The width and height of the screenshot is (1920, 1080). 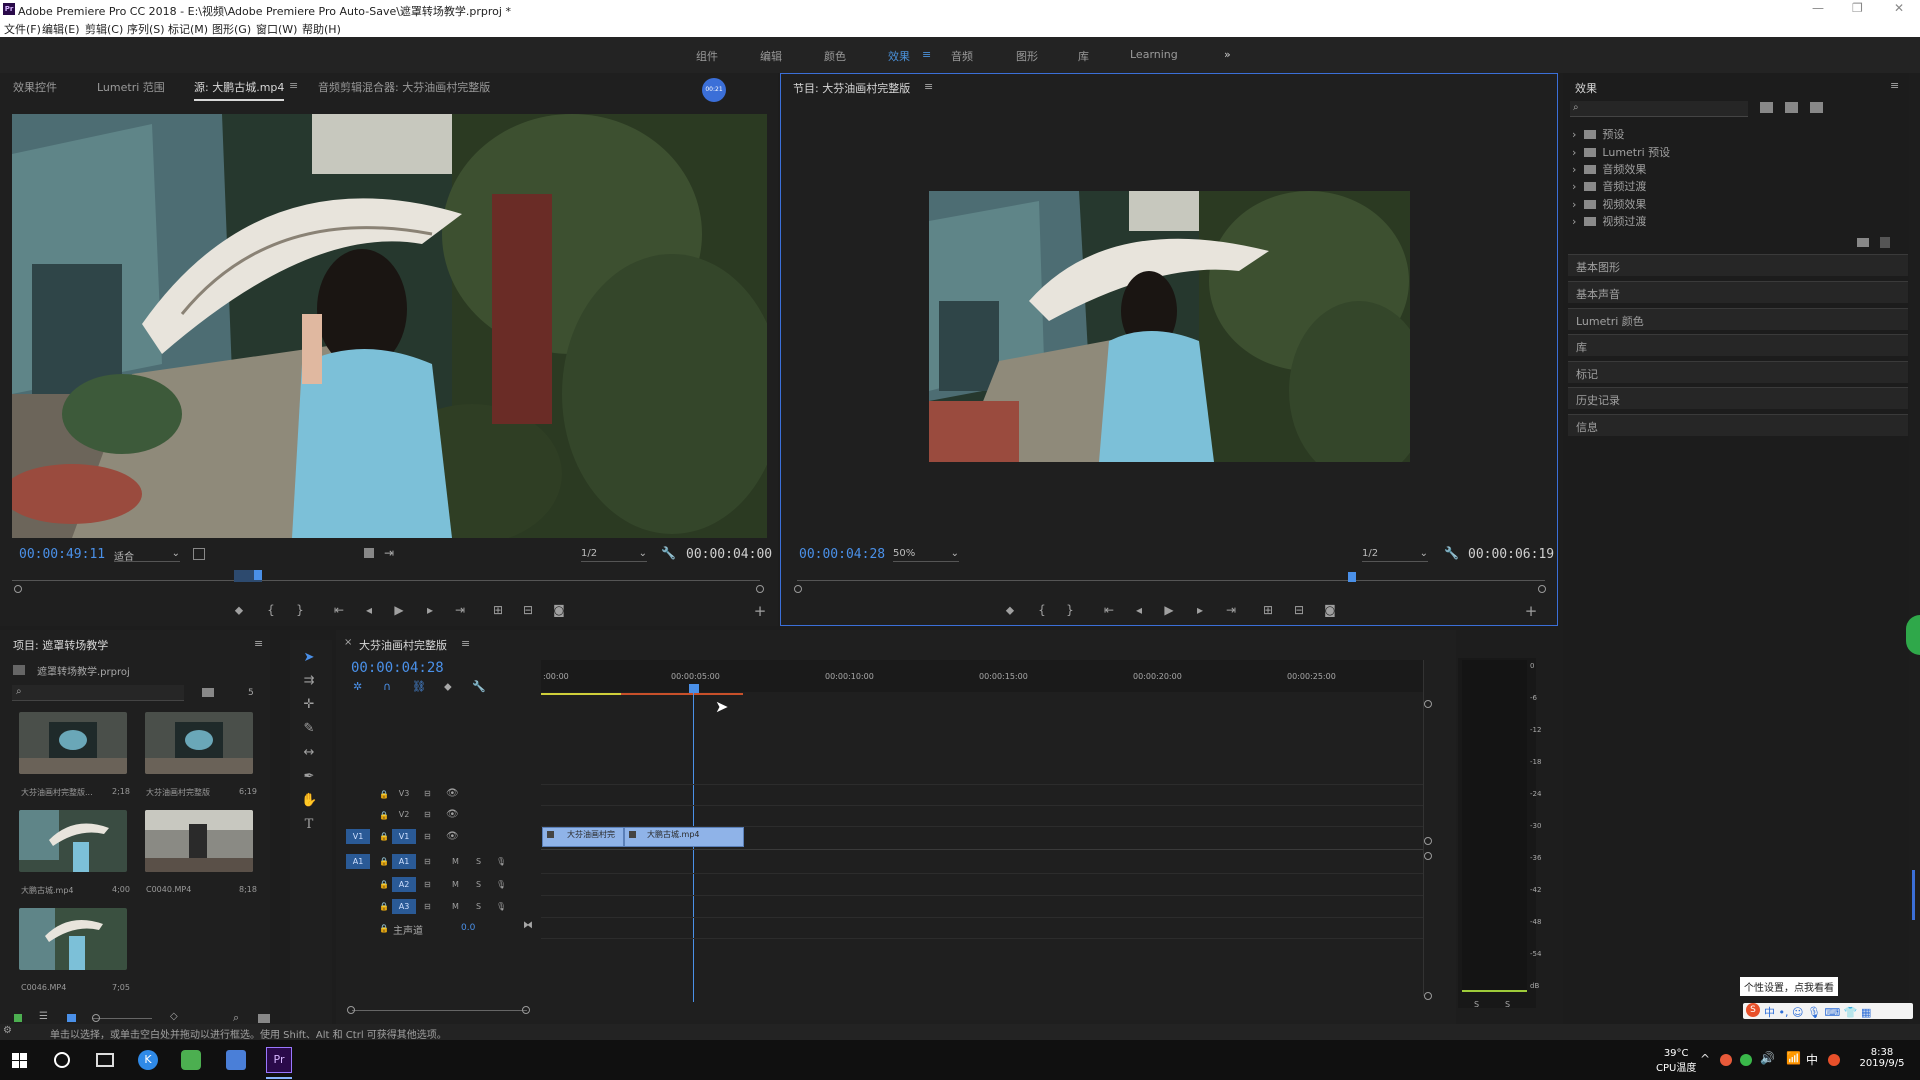 I want to click on source-zoom-handle-right, so click(x=760, y=589).